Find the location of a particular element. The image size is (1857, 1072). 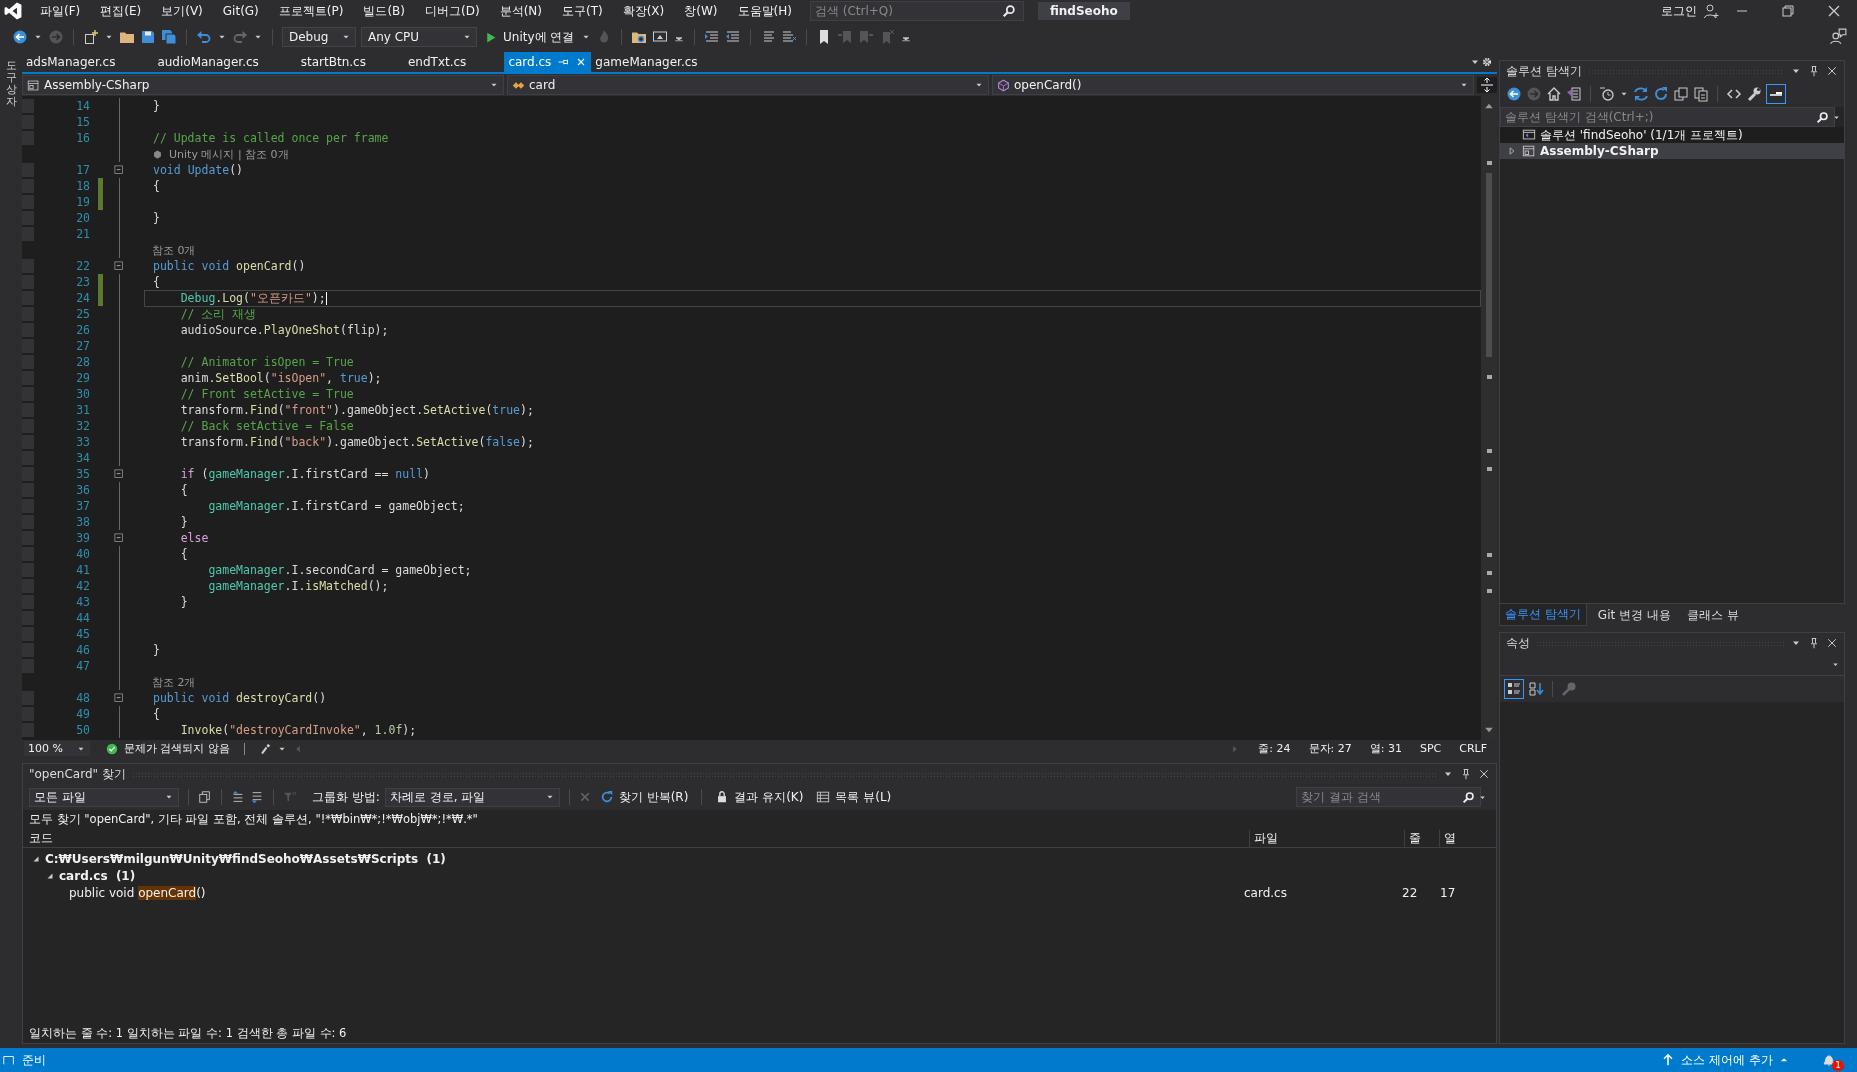

keep-results-button: 결과 유지(K) is located at coordinates (759, 797).